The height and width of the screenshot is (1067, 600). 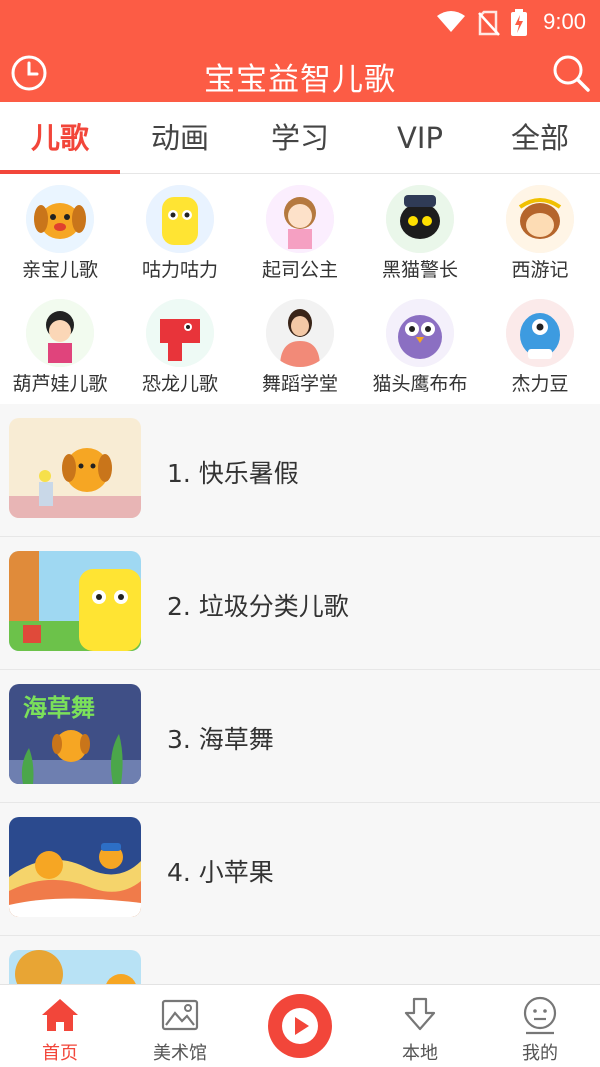 What do you see at coordinates (60, 219) in the screenshot?
I see `puppy-avatar-icon` at bounding box center [60, 219].